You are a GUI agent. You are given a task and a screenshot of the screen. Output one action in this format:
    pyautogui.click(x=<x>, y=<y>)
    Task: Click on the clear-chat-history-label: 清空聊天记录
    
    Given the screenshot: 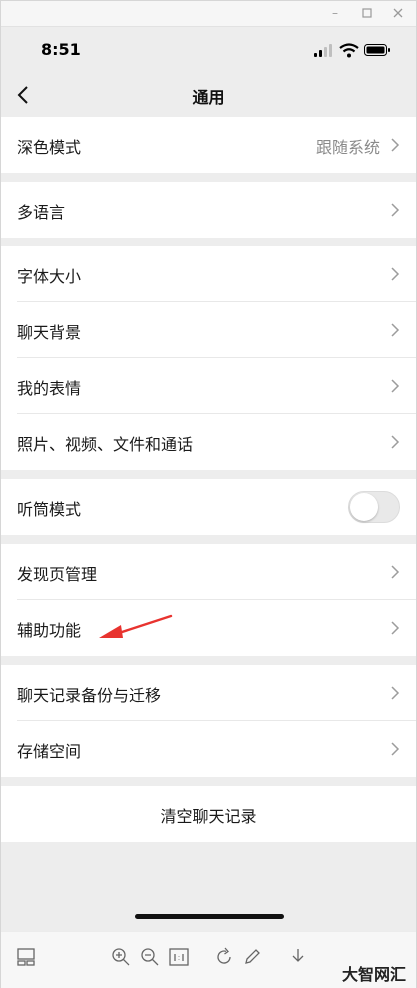 What is the action you would take?
    pyautogui.click(x=208, y=816)
    